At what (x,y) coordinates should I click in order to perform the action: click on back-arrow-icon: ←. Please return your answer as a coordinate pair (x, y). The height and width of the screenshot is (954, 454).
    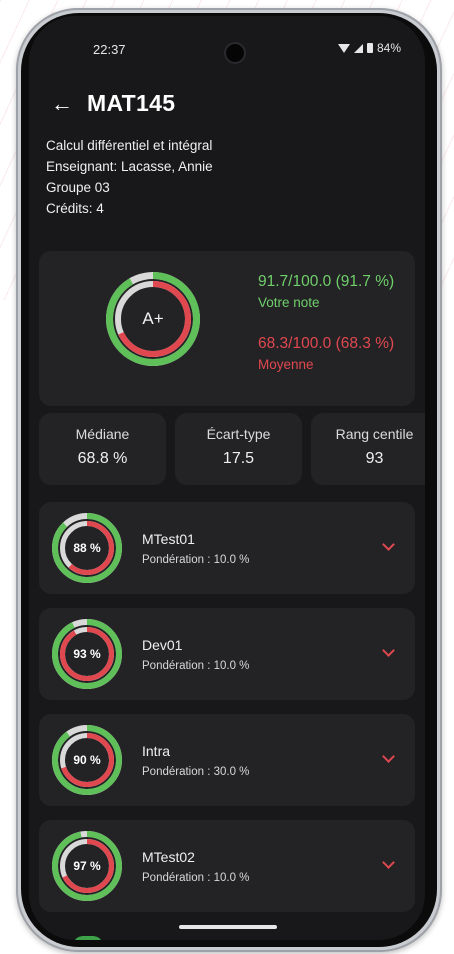
    Looking at the image, I should click on (62, 103).